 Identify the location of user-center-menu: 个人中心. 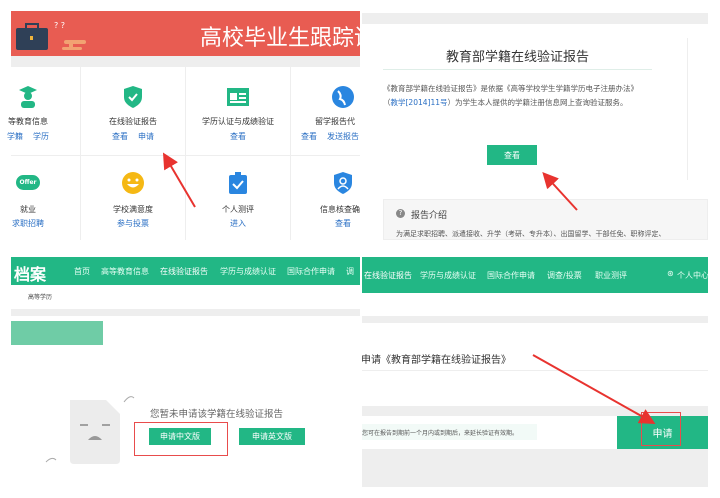
(693, 275).